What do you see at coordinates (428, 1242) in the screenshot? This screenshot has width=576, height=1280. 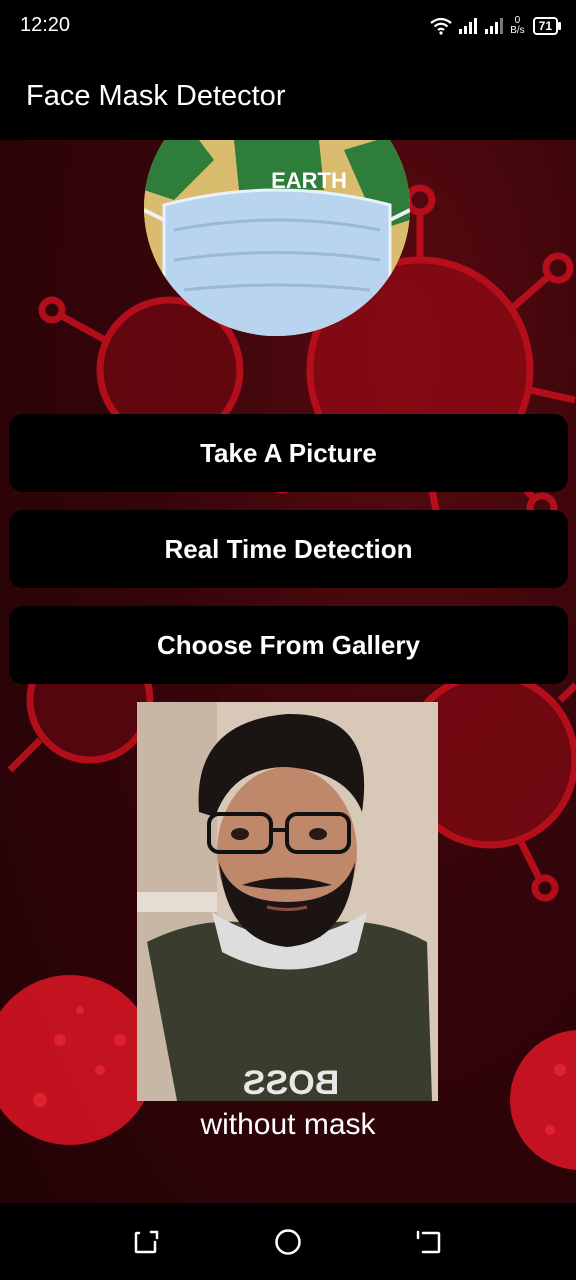 I see `back-icon` at bounding box center [428, 1242].